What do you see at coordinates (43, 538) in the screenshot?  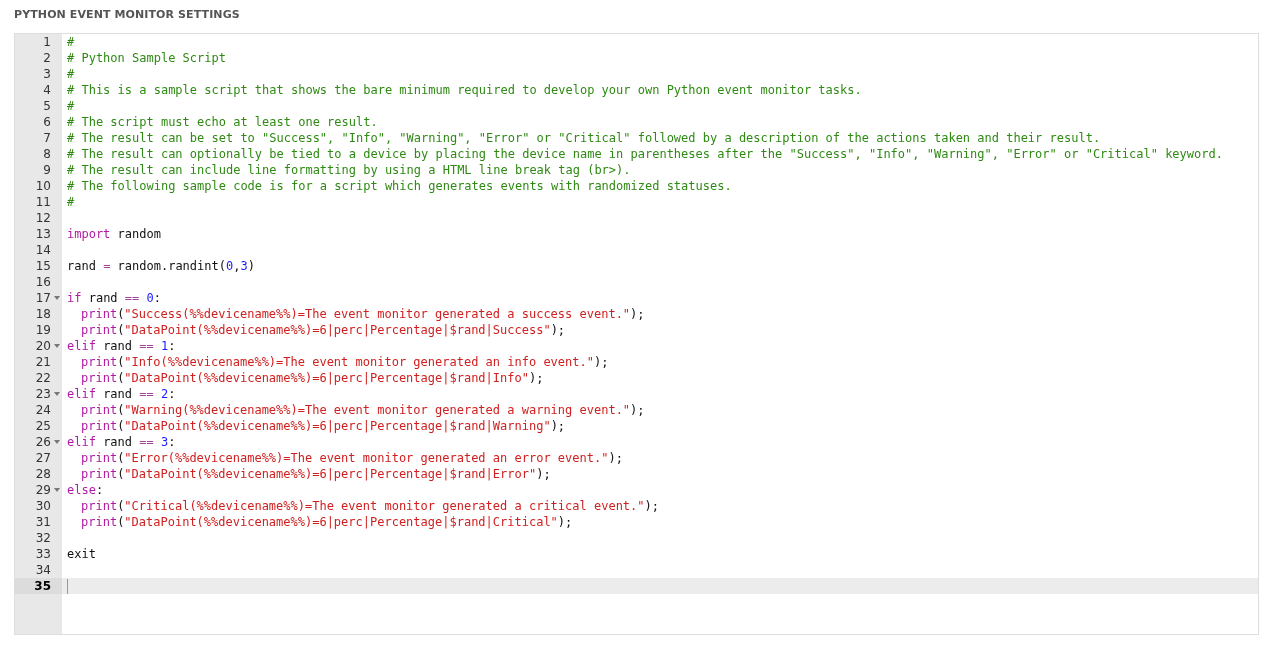 I see `line-number: 32` at bounding box center [43, 538].